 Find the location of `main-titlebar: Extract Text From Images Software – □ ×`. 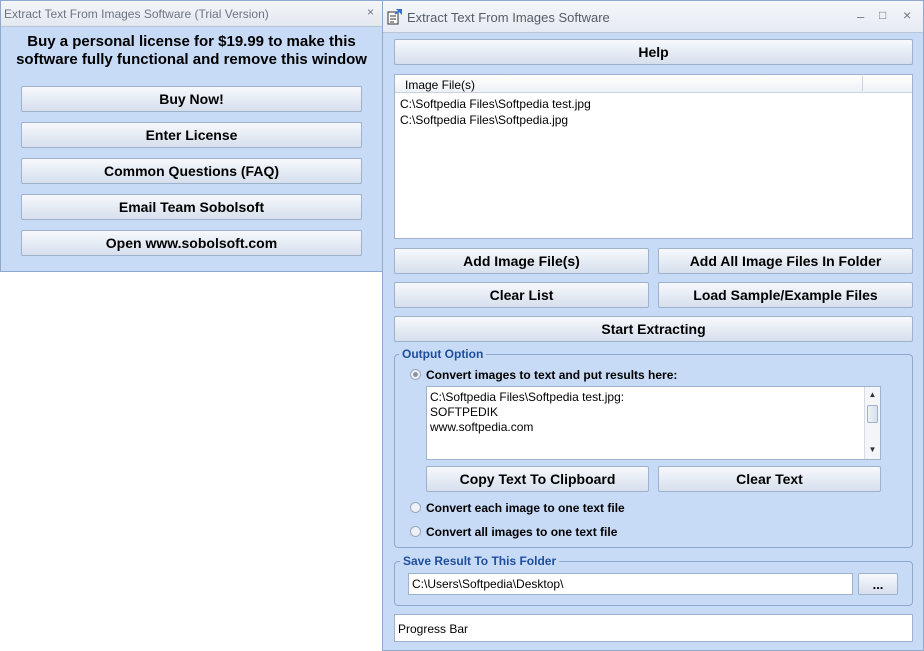

main-titlebar: Extract Text From Images Software – □ × is located at coordinates (653, 17).